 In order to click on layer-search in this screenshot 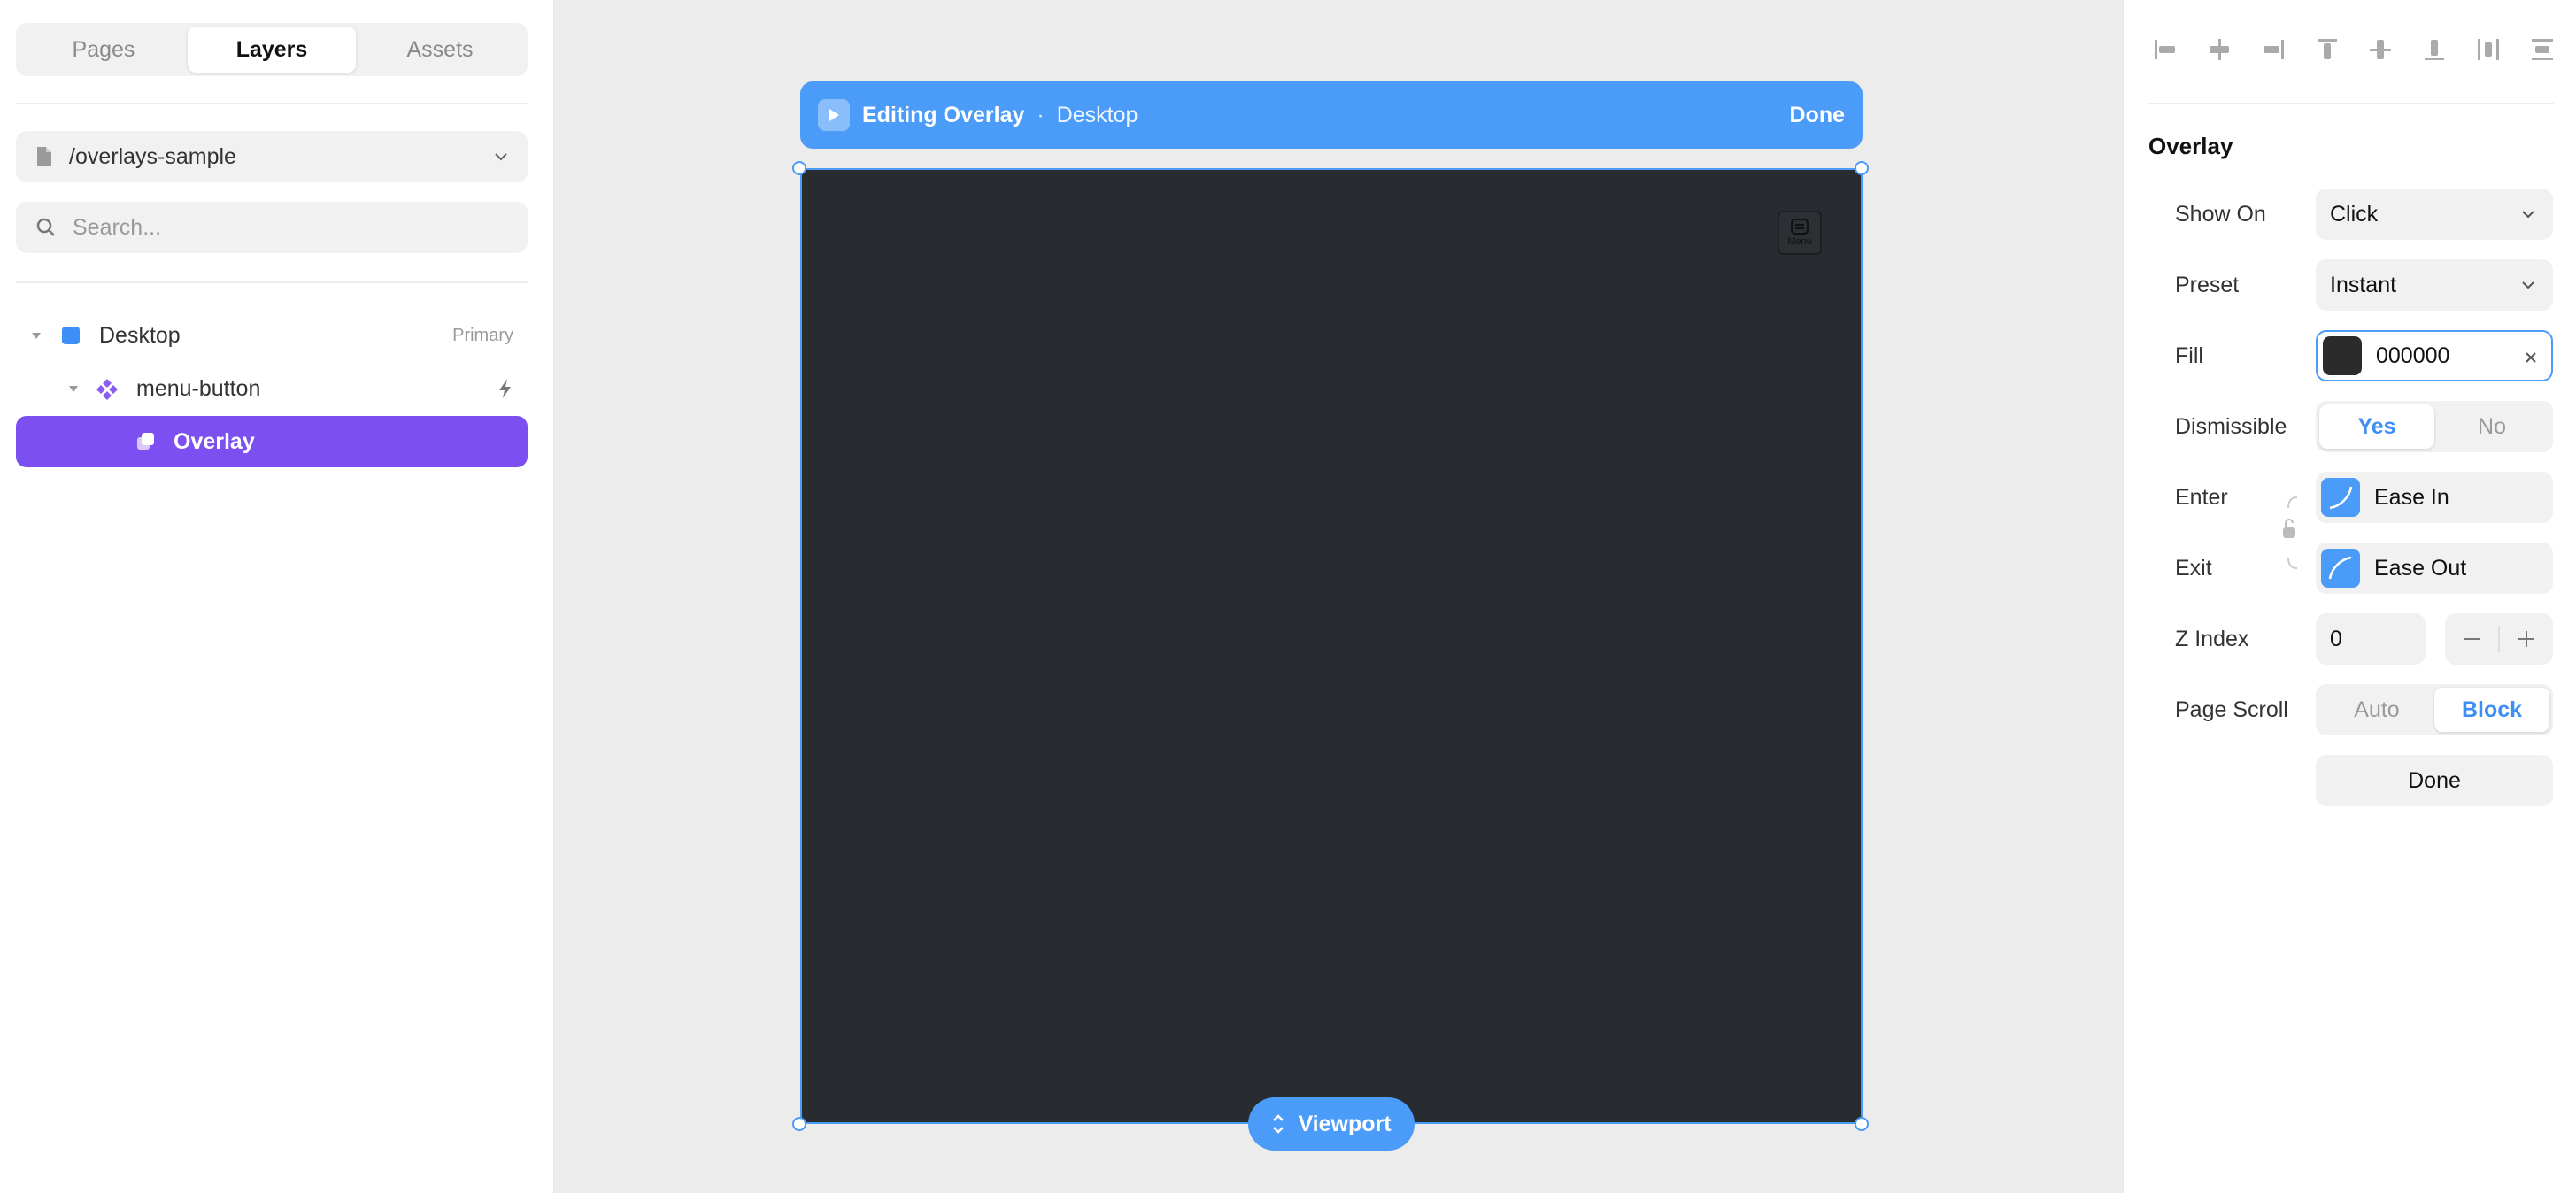, I will do `click(272, 228)`.